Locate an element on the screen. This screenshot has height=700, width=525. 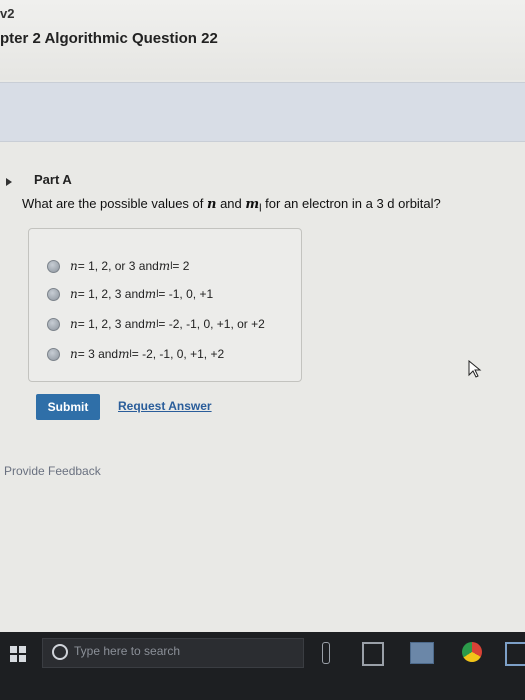
answer-option: n = 1, 2, 3 and ml = -1, 0, +1 is located at coordinates (130, 294).